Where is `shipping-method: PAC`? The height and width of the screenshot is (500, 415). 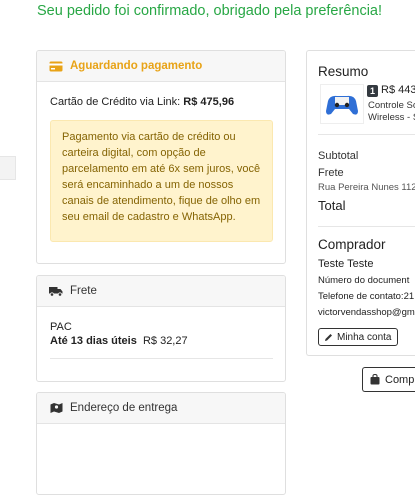 shipping-method: PAC is located at coordinates (61, 327).